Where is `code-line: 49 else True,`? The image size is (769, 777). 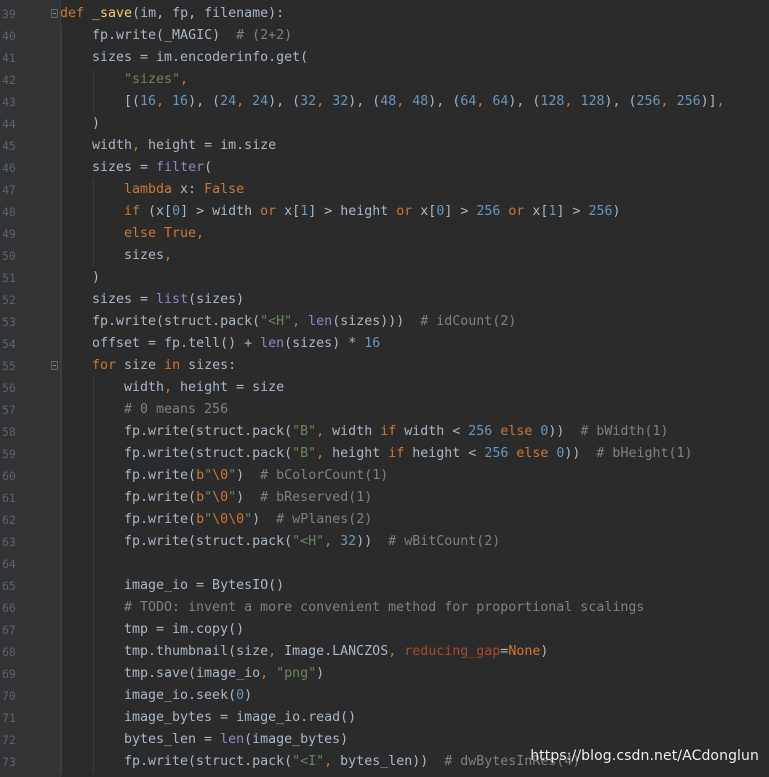 code-line: 49 else True, is located at coordinates (384, 234).